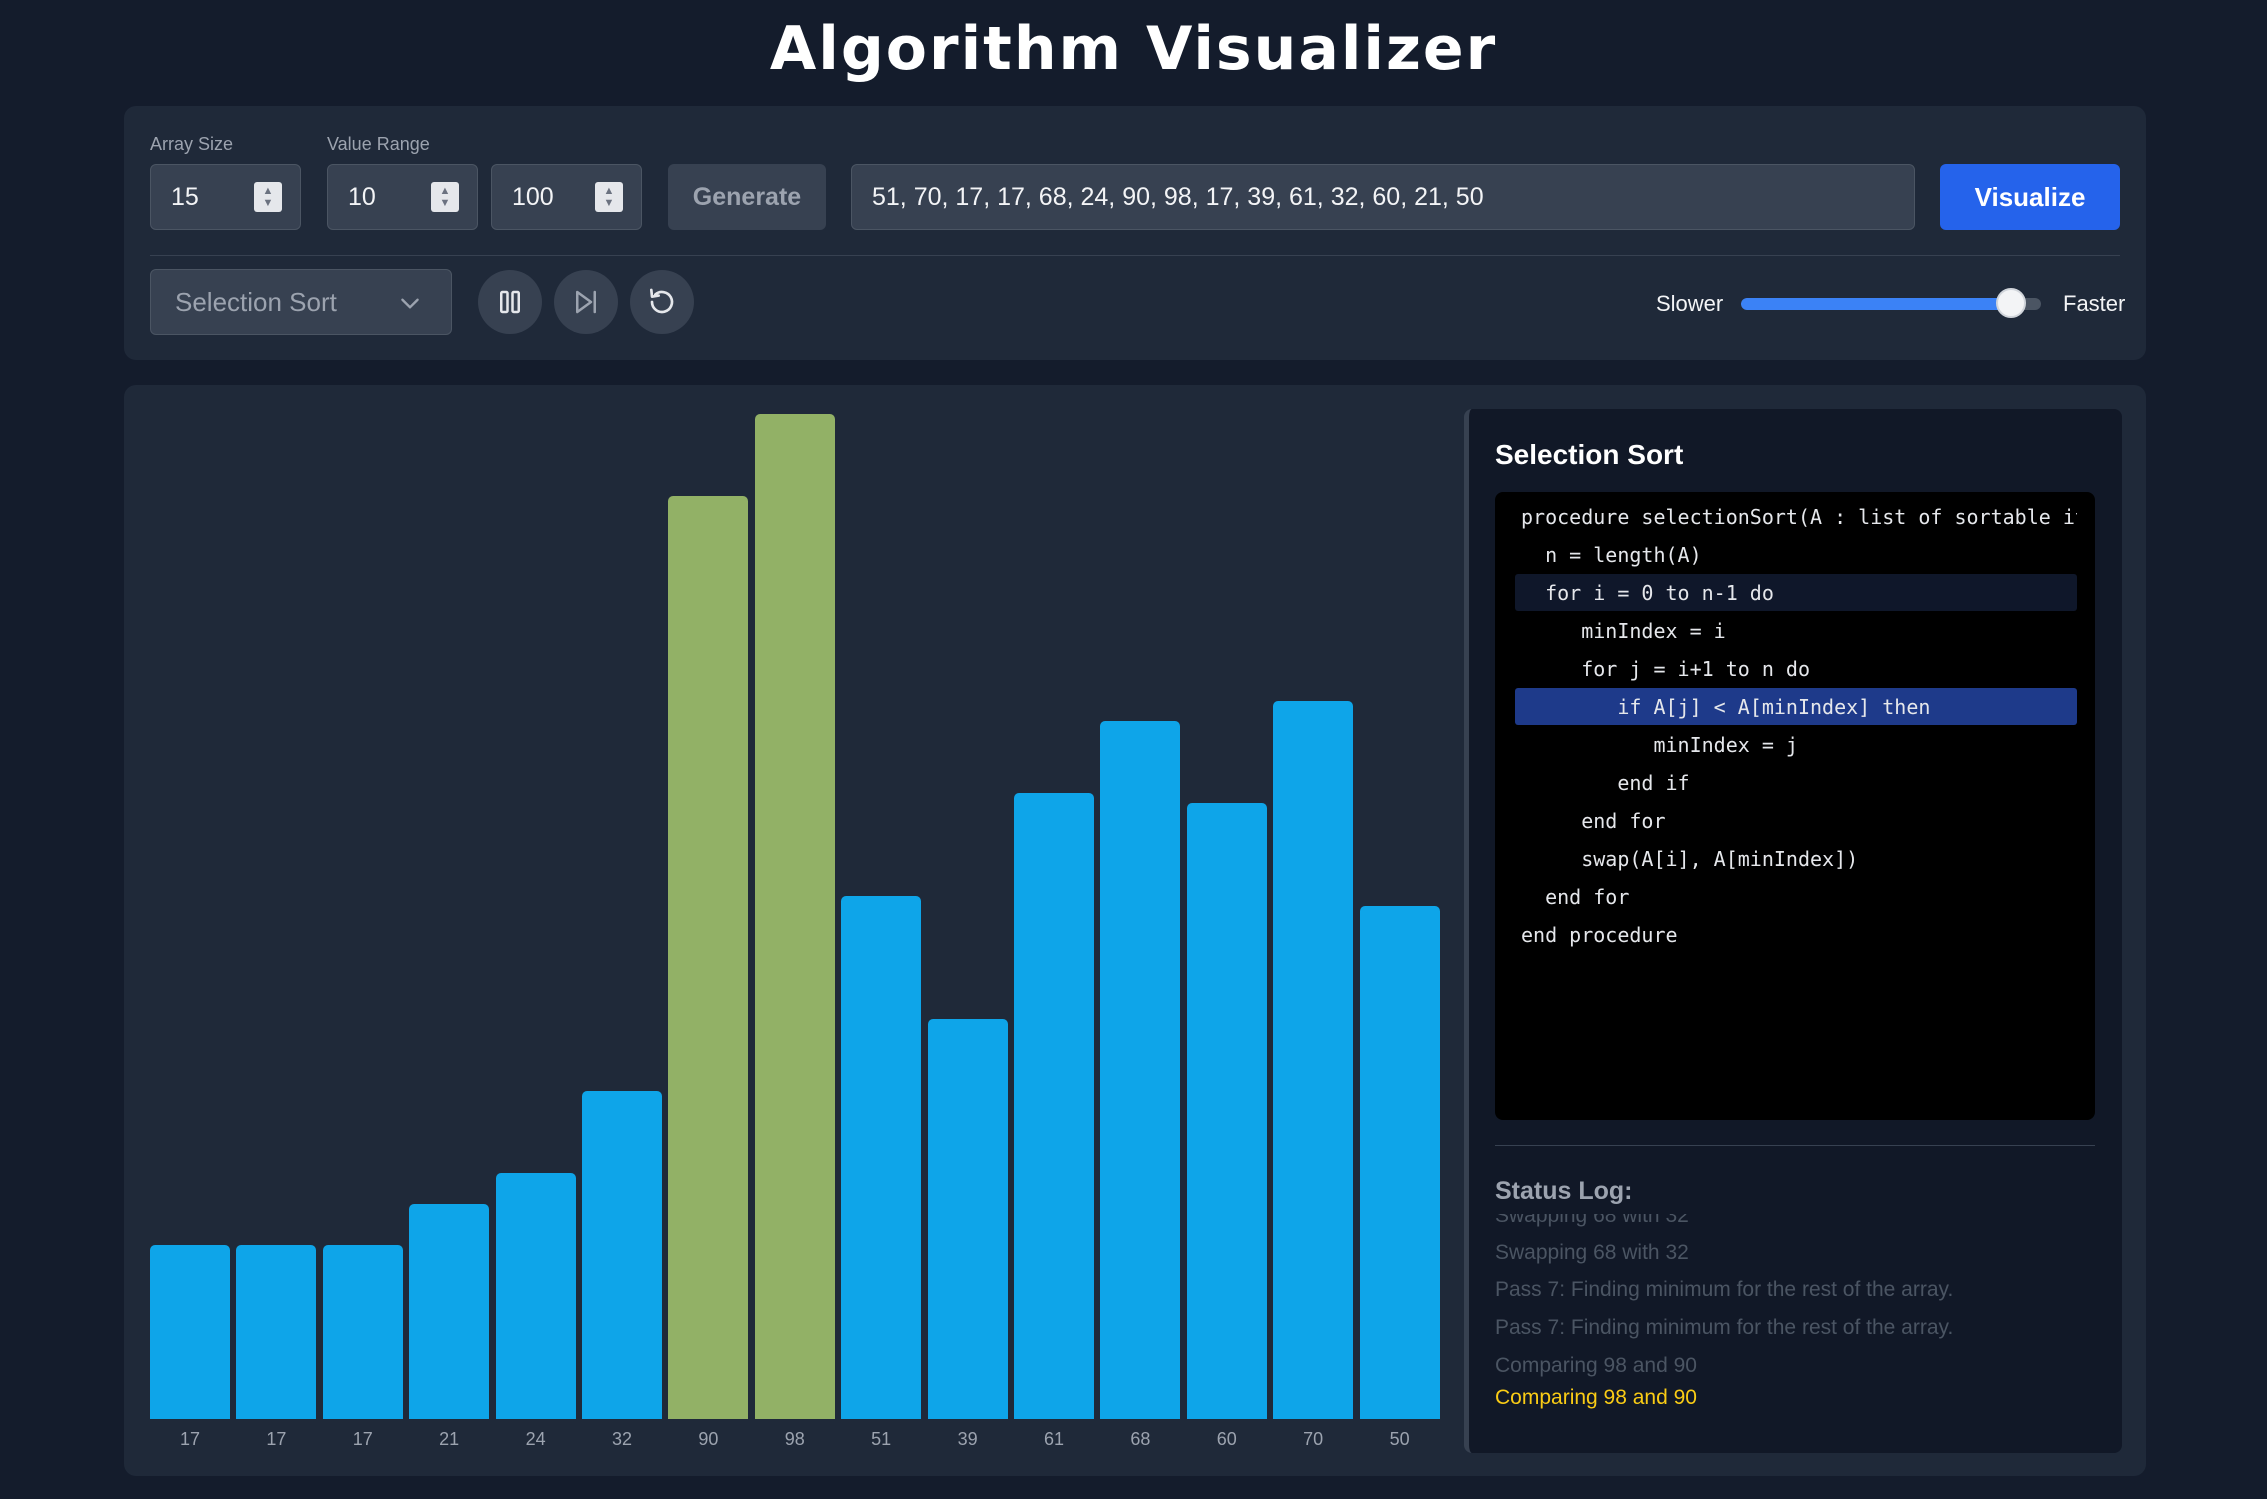  Describe the element at coordinates (2030, 197) in the screenshot. I see `visualize-button: Visualize` at that location.